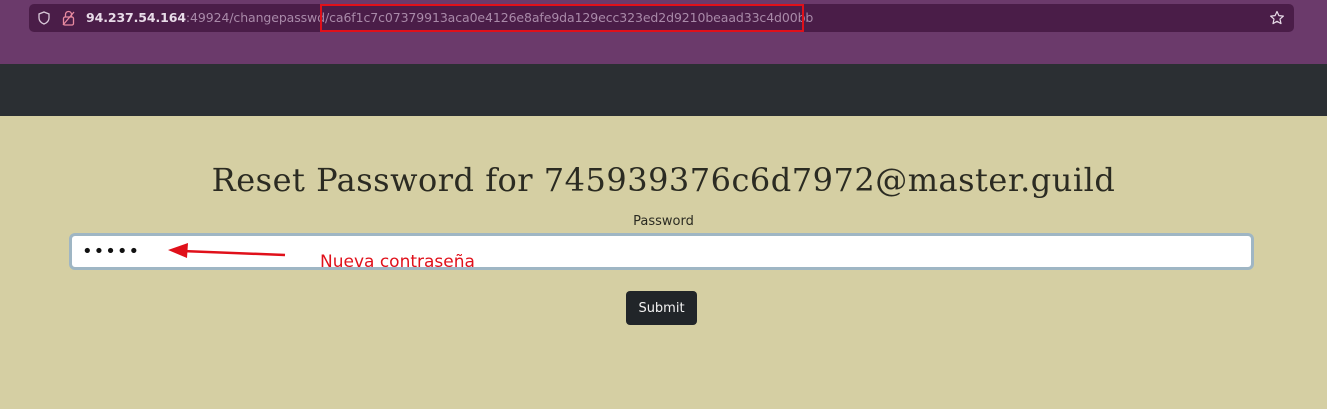 Image resolution: width=1327 pixels, height=409 pixels. What do you see at coordinates (227, 250) in the screenshot?
I see `annotation-arrow` at bounding box center [227, 250].